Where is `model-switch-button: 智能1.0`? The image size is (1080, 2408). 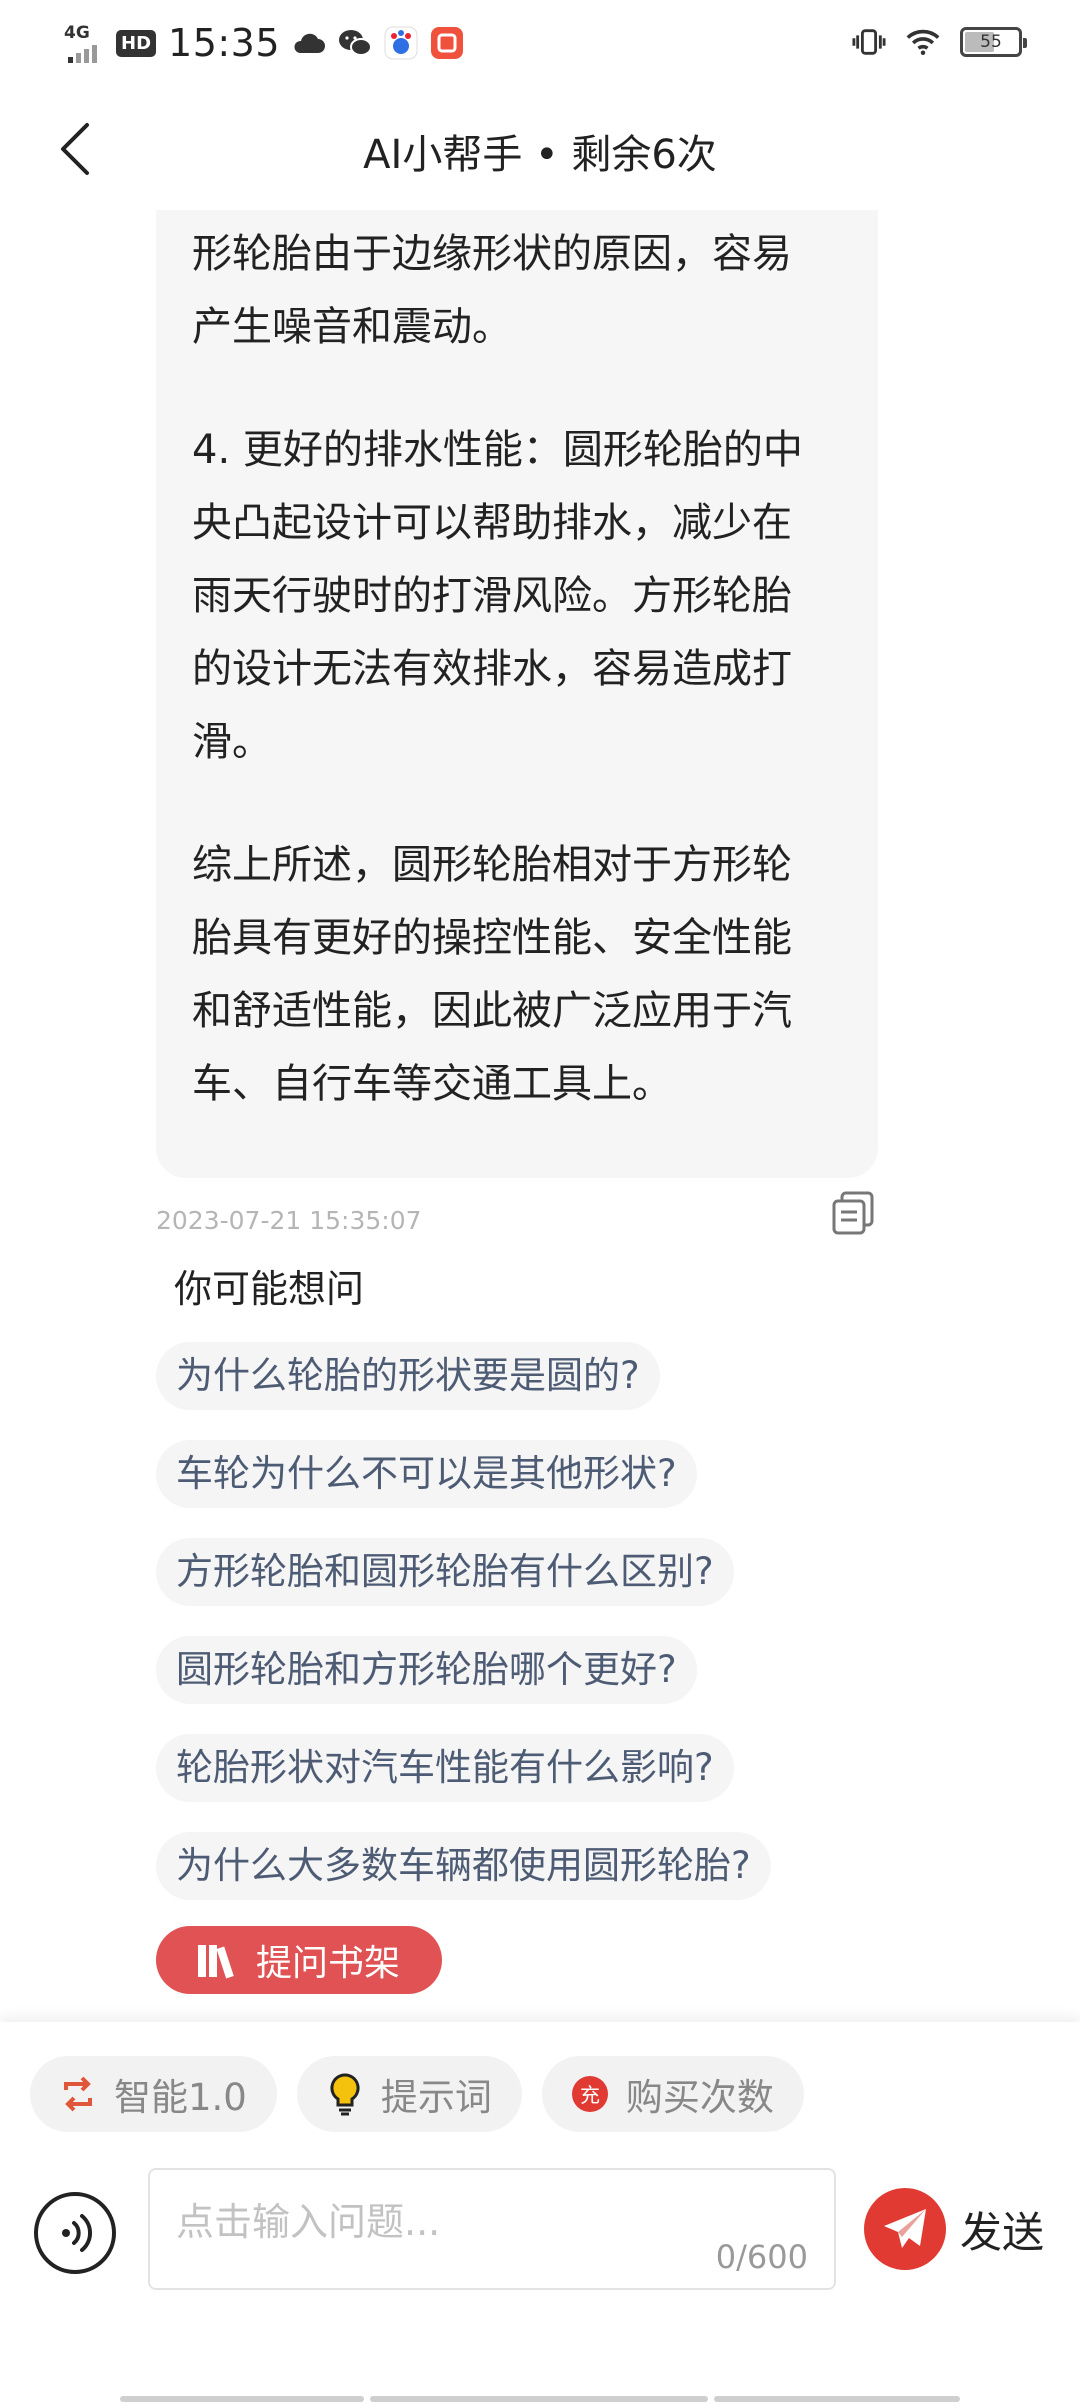 model-switch-button: 智能1.0 is located at coordinates (153, 2094).